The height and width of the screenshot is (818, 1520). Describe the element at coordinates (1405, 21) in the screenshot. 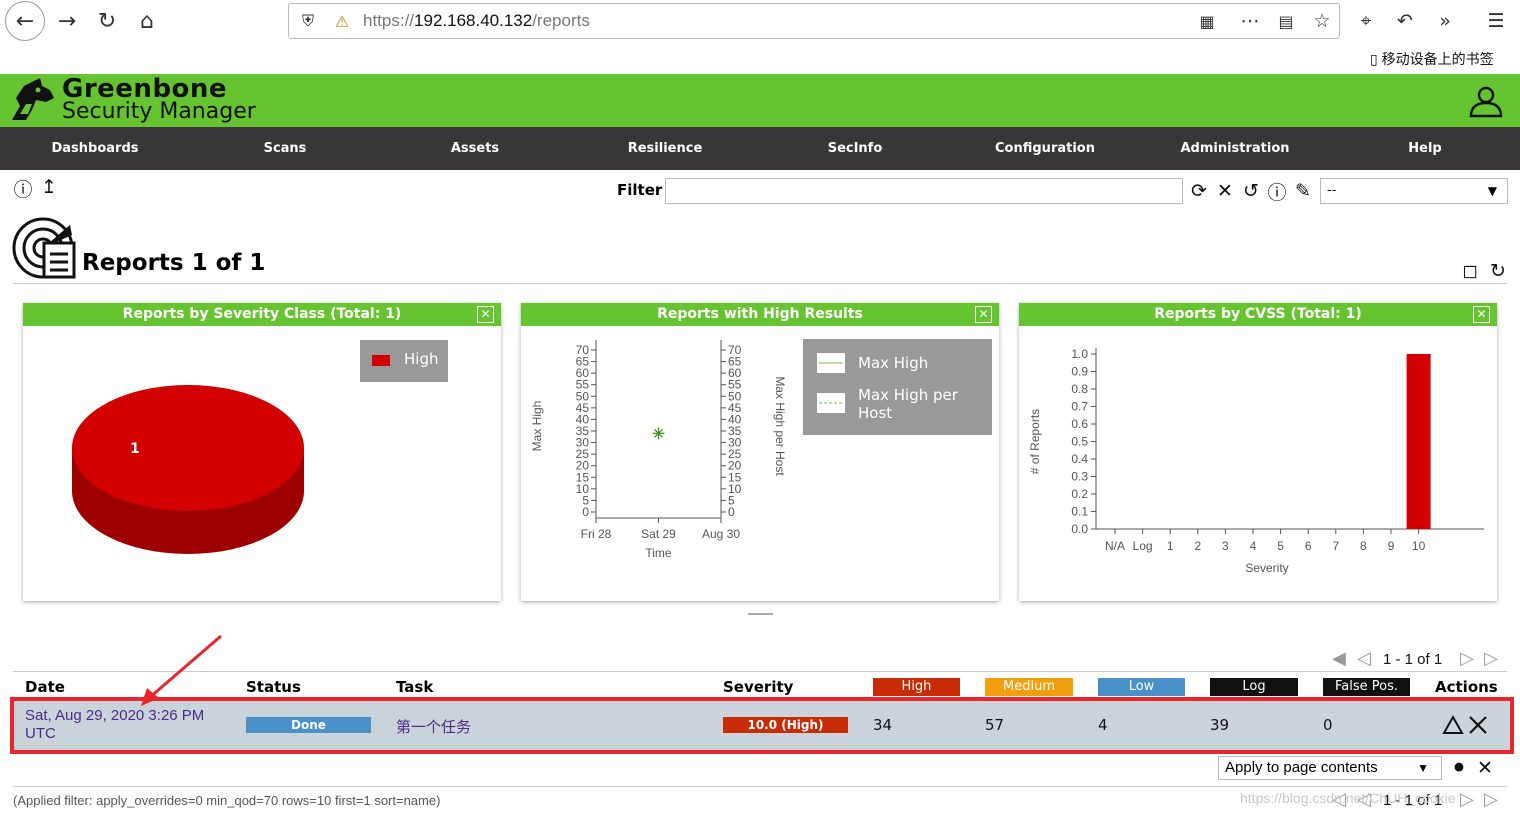

I see `undo-icon: ↶` at that location.